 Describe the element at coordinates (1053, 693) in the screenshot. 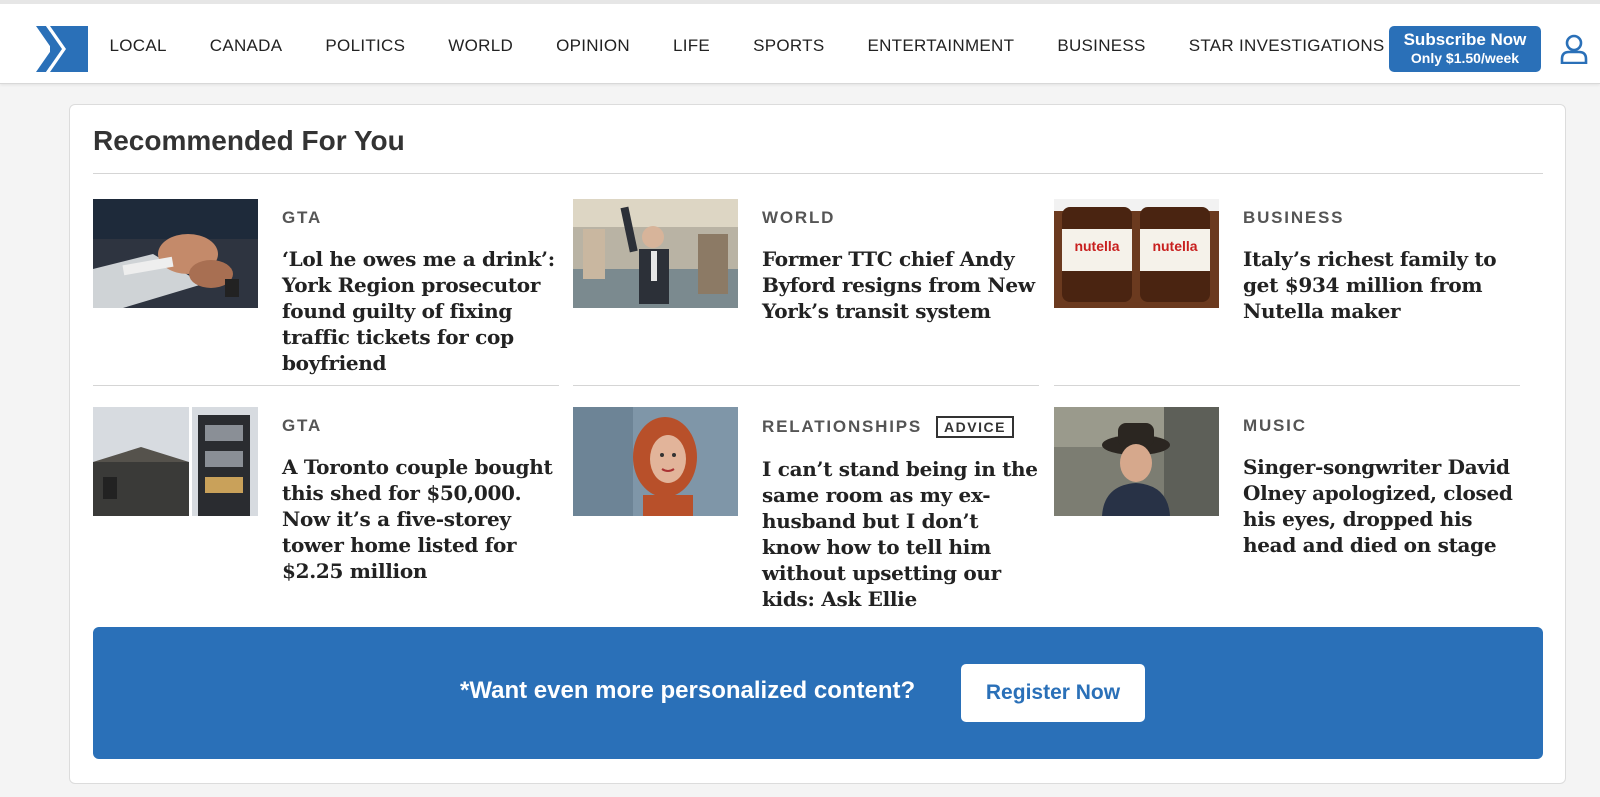

I see `register-now-button: Register Now` at that location.